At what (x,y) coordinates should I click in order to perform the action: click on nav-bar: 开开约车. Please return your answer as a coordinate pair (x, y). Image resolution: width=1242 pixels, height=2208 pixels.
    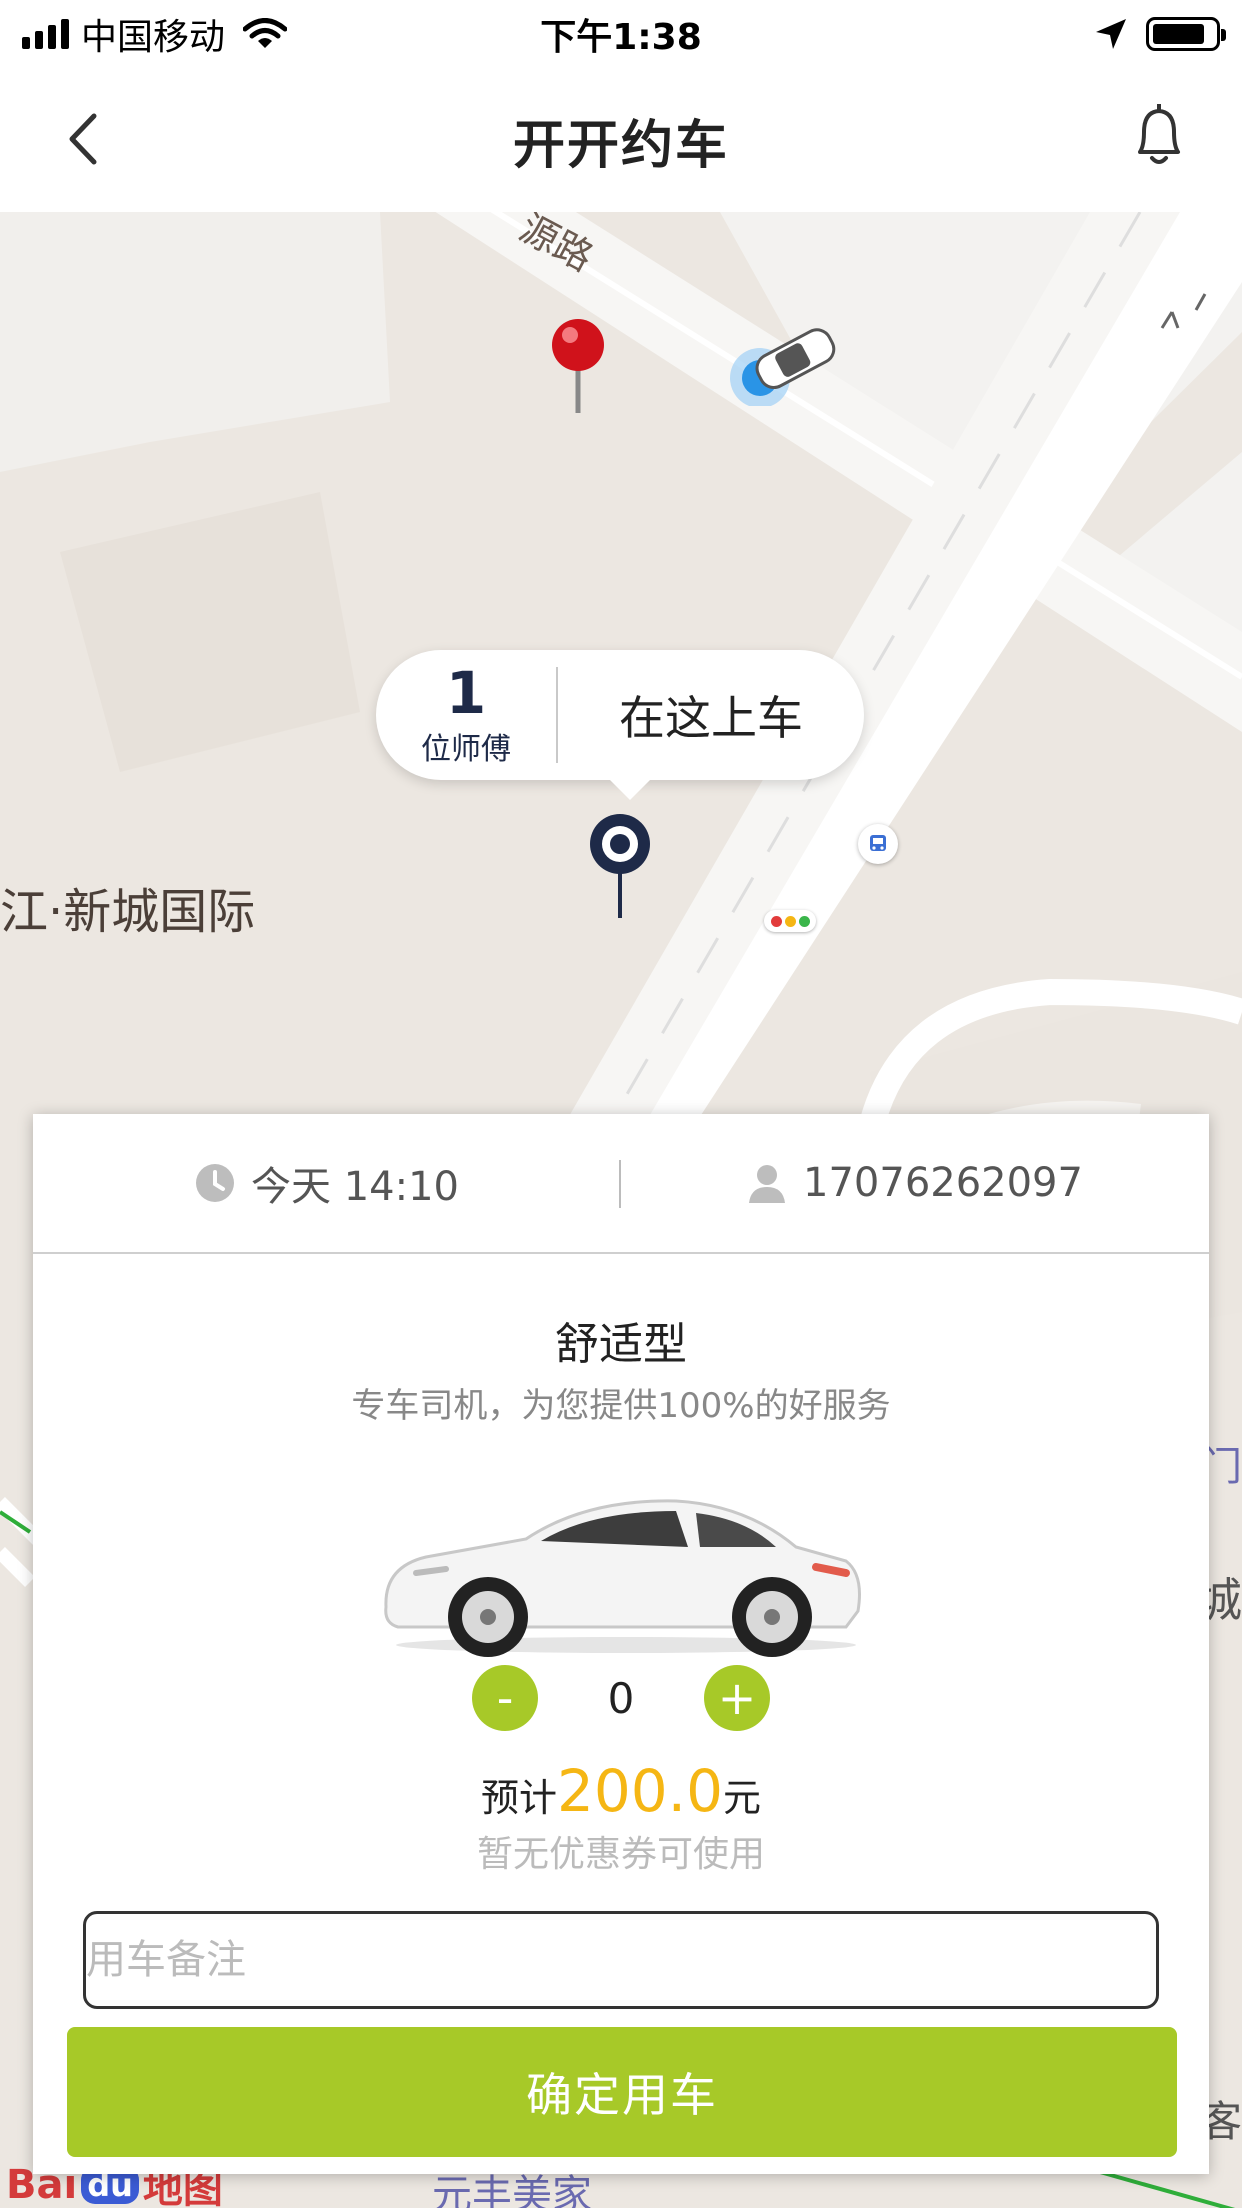
    Looking at the image, I should click on (621, 140).